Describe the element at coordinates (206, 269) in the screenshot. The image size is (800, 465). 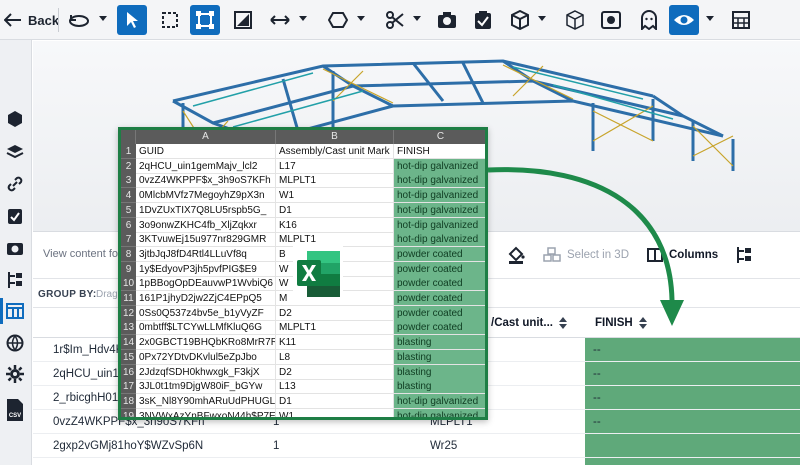
I see `sheet-cell-guid: 1y$EdyovP3jh5pvfPIG$E9` at that location.